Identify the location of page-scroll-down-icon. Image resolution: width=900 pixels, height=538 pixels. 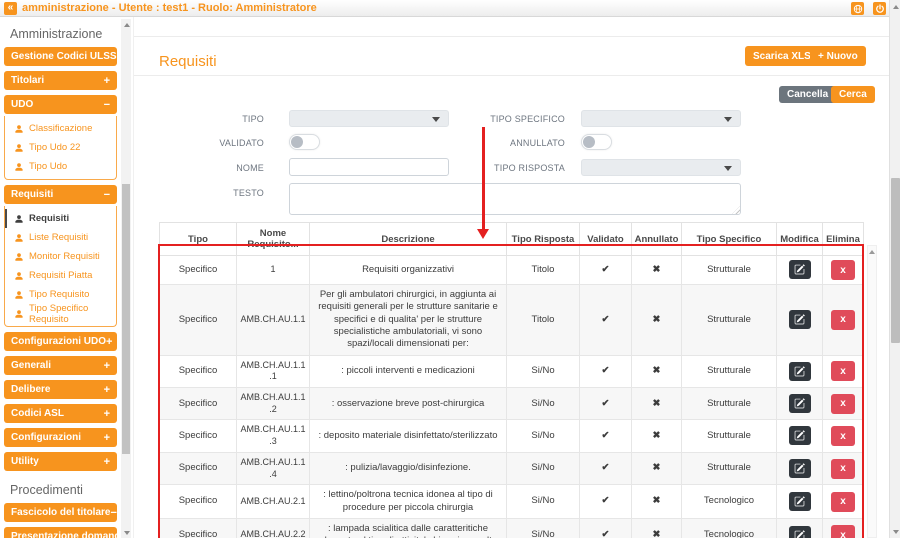
(895, 531).